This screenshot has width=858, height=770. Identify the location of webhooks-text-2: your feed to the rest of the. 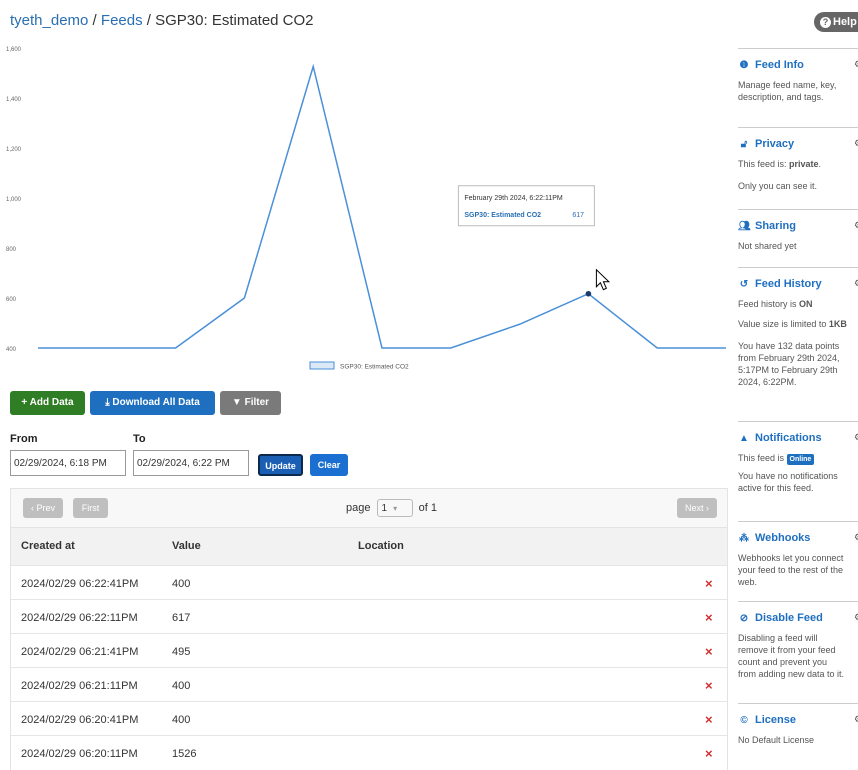
(791, 570).